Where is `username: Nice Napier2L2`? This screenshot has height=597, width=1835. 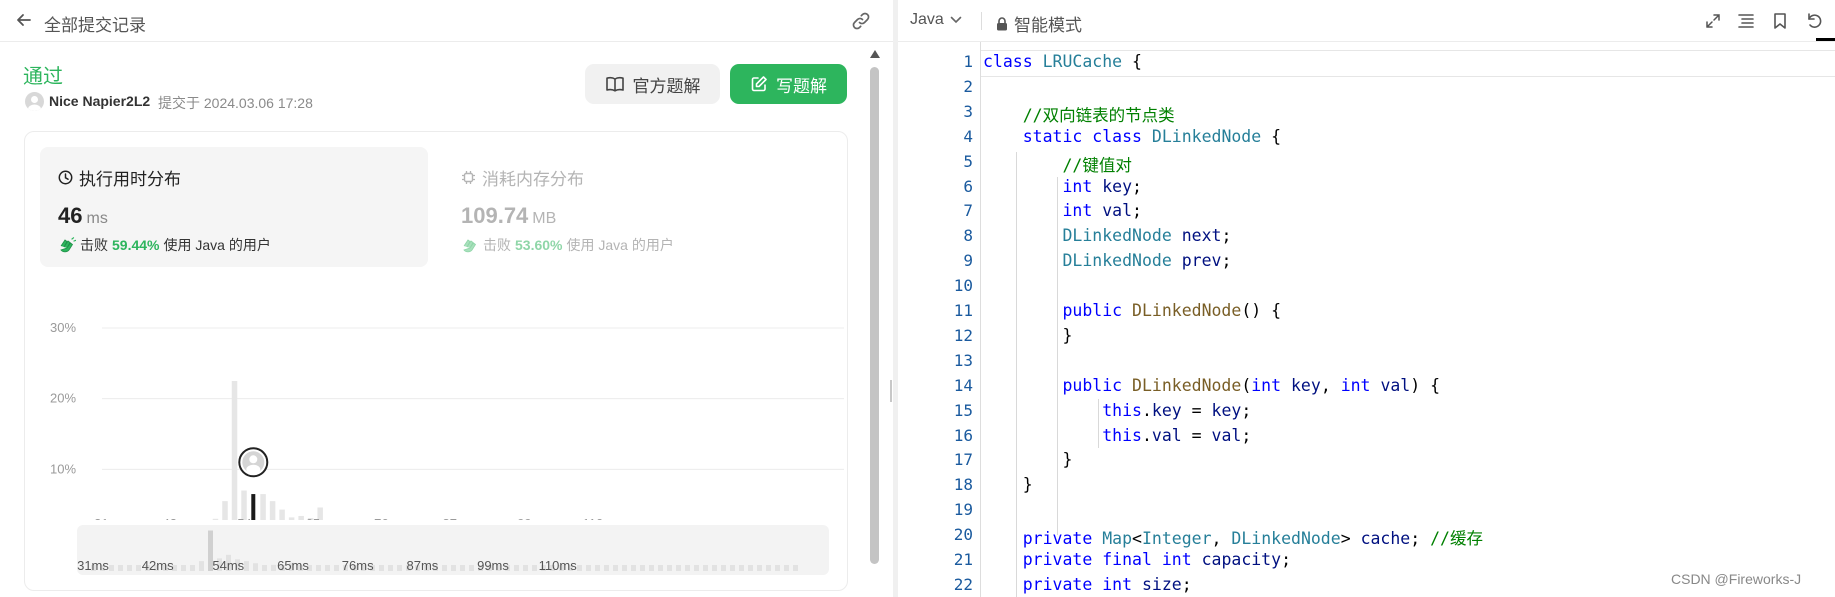 username: Nice Napier2L2 is located at coordinates (99, 101).